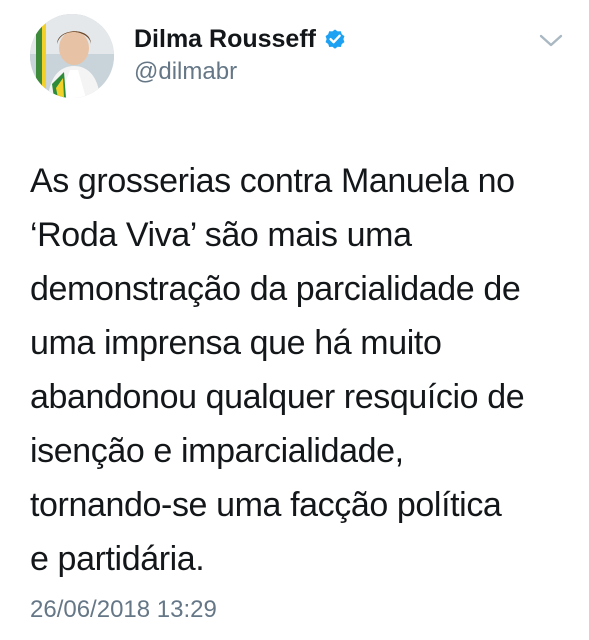  I want to click on avatar-image, so click(72, 56).